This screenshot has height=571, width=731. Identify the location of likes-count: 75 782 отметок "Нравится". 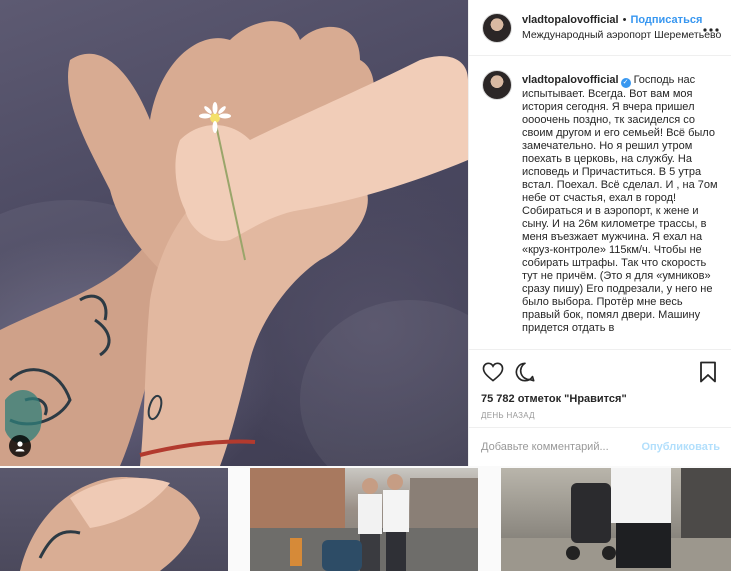
(600, 399).